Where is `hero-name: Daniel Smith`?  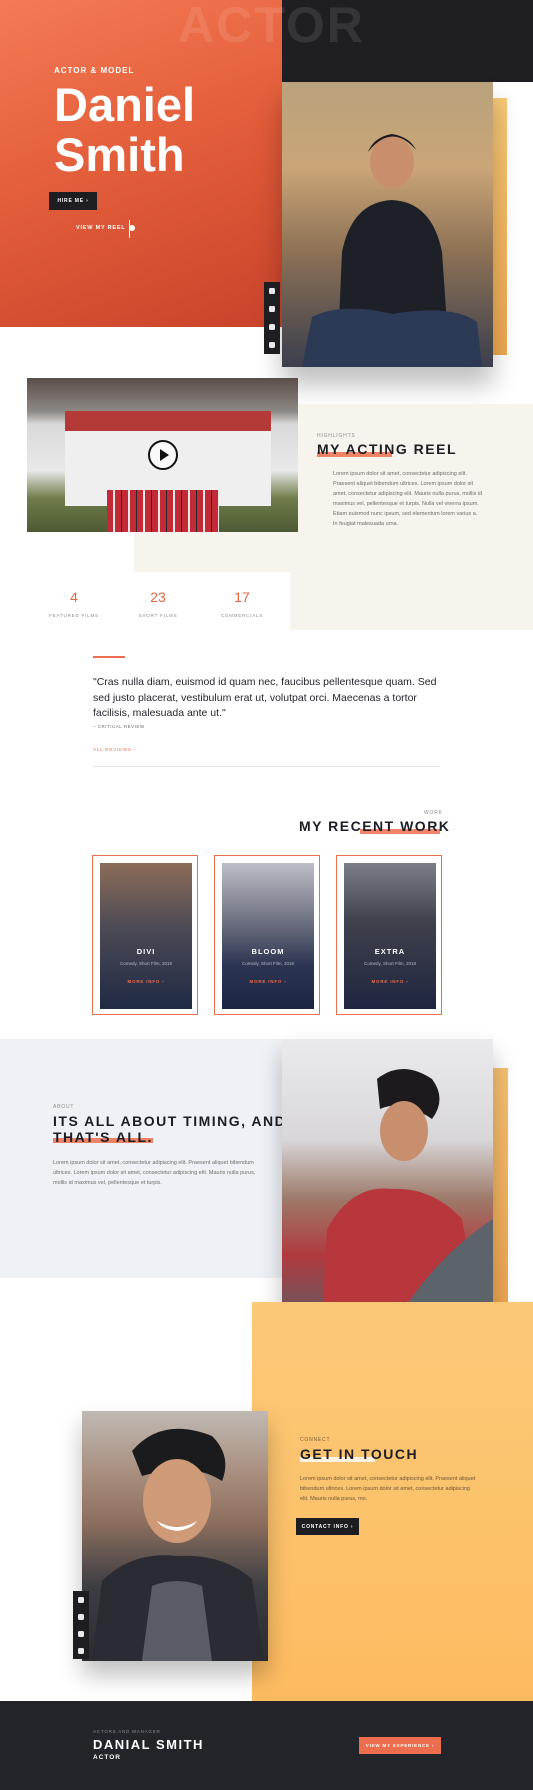
hero-name: Daniel Smith is located at coordinates (125, 129).